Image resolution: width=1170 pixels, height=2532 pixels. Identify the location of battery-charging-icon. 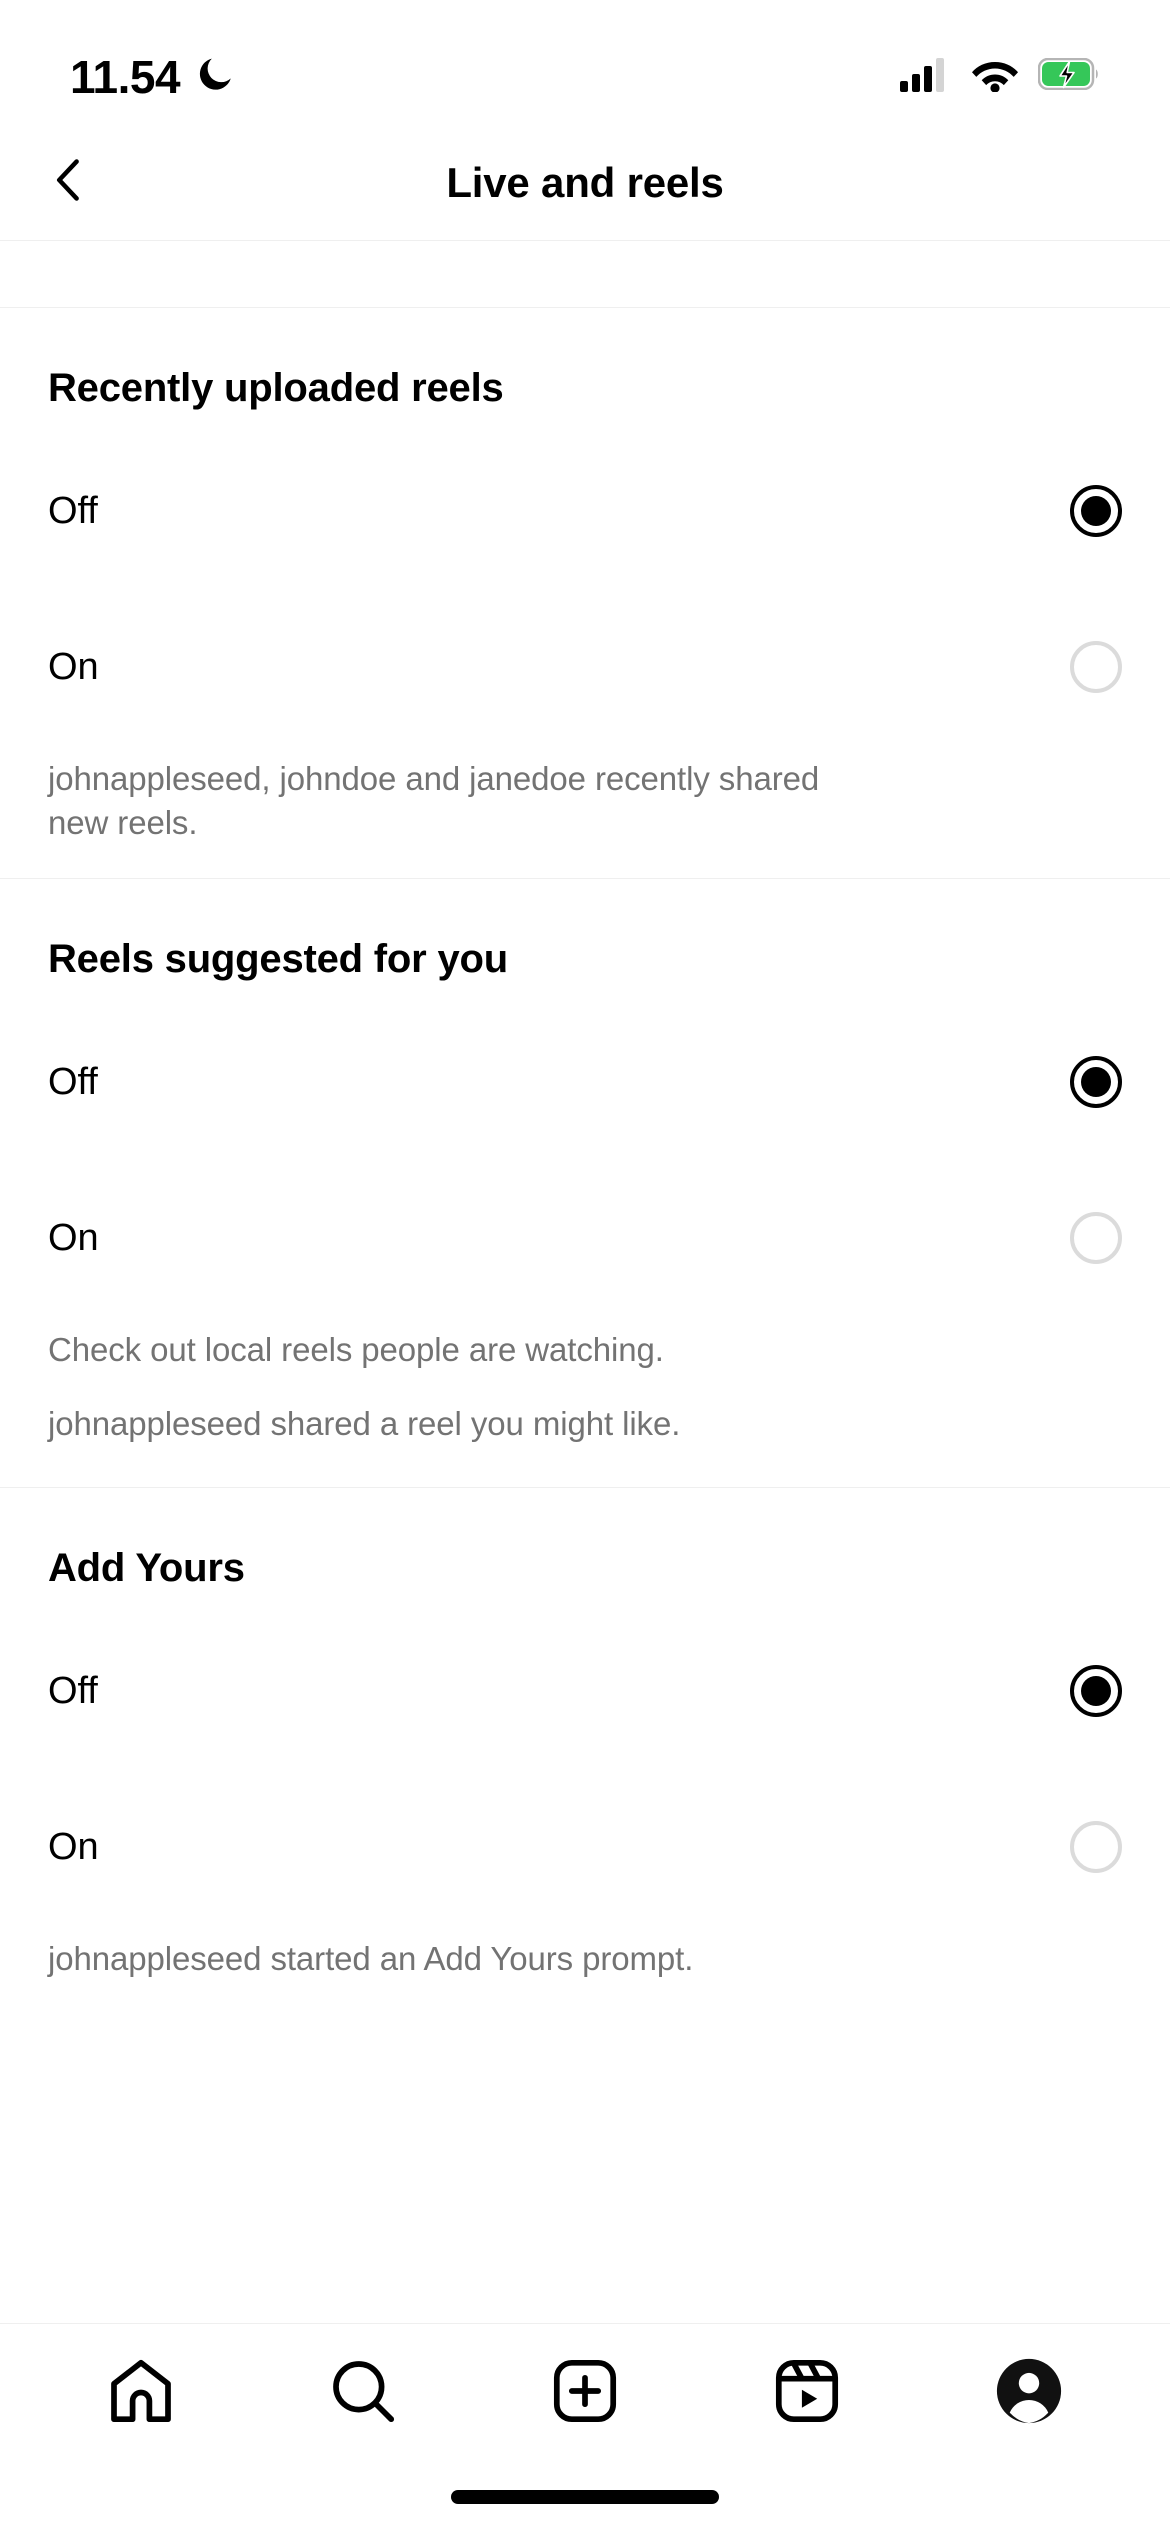
(1068, 76).